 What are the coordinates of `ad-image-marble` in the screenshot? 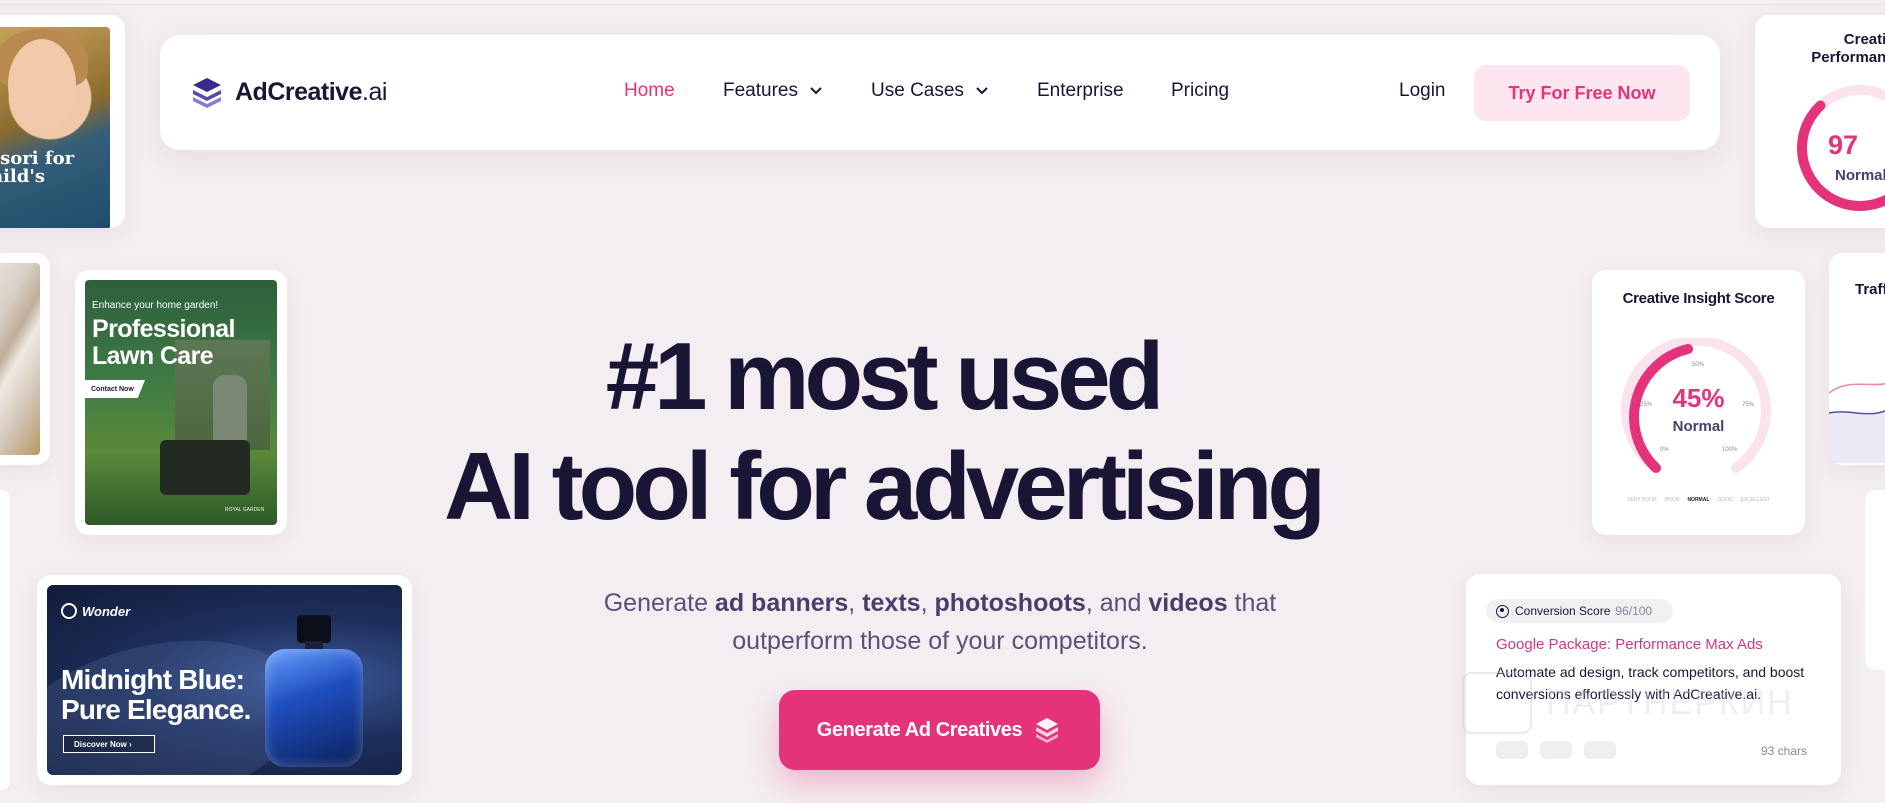 It's located at (20, 359).